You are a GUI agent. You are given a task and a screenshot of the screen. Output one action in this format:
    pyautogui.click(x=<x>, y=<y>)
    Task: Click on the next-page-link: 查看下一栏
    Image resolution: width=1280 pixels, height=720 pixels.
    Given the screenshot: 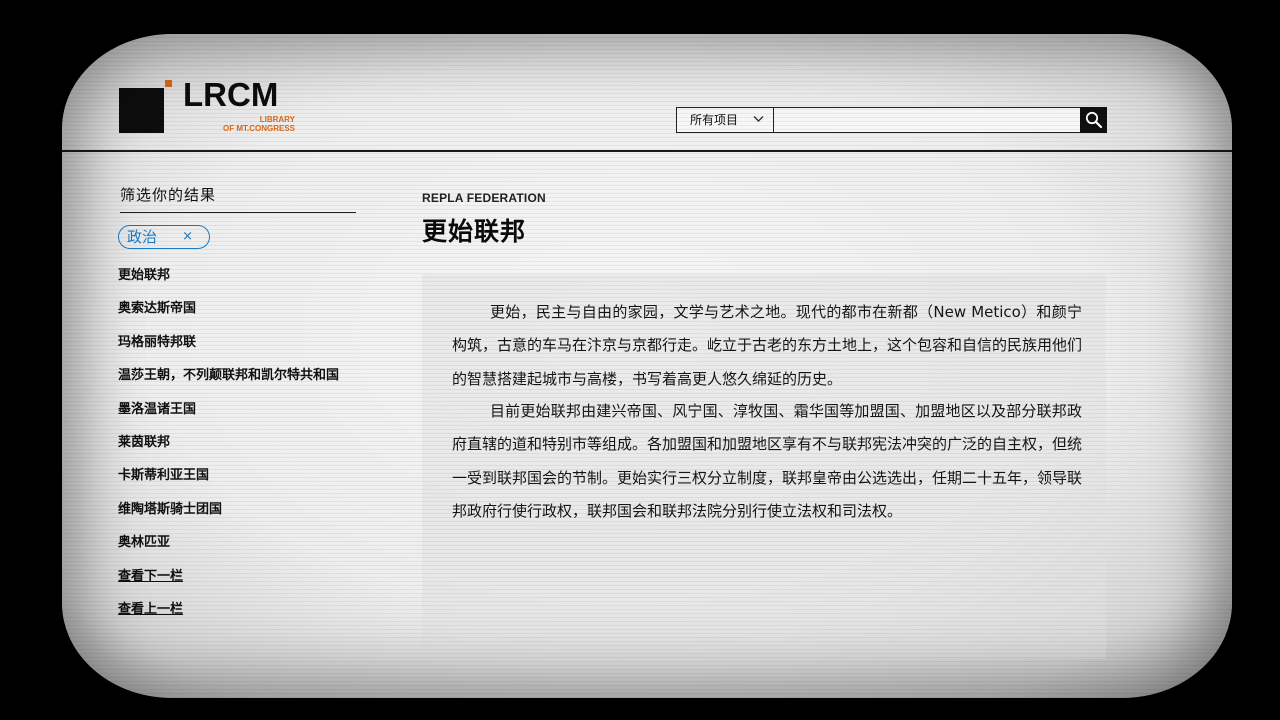 What is the action you would take?
    pyautogui.click(x=150, y=576)
    